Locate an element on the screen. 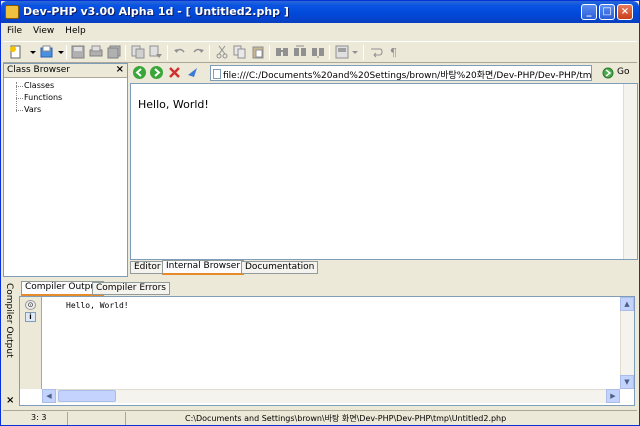  cursor-position: 3 is located at coordinates (39, 417).